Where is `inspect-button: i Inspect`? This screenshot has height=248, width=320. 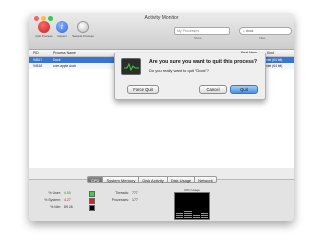
inspect-button: i Inspect is located at coordinates (62, 29).